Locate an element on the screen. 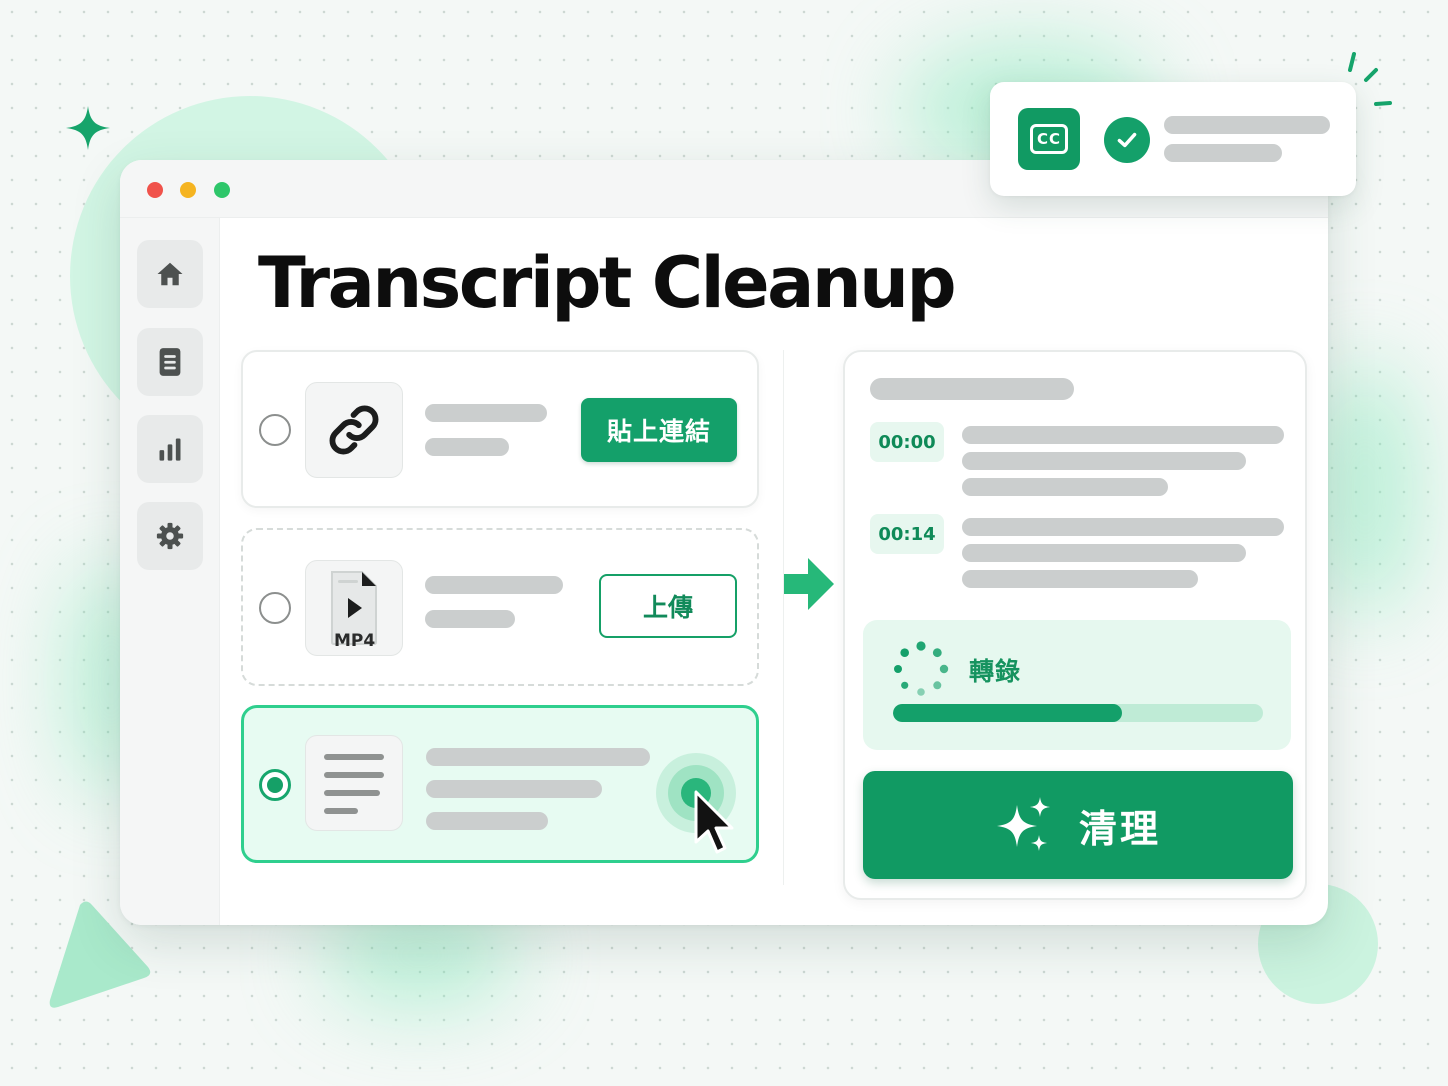 Image resolution: width=1448 pixels, height=1086 pixels. text-lines-icon is located at coordinates (354, 784).